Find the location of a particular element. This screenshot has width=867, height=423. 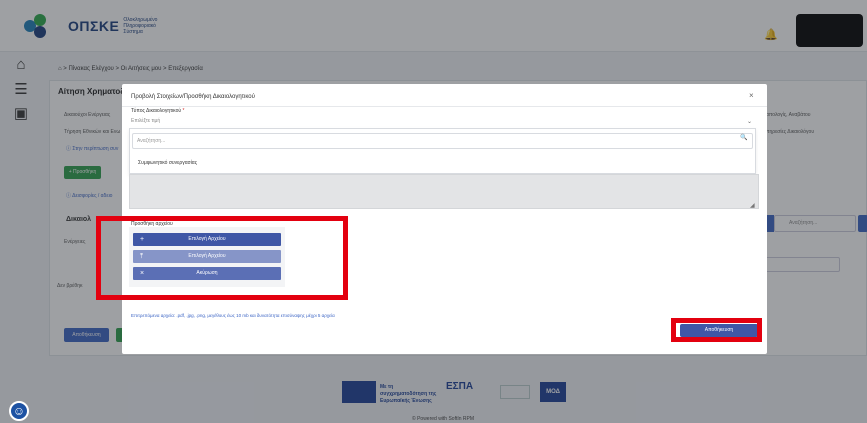

chevron-down-icon: ⌄ is located at coordinates (749, 121).